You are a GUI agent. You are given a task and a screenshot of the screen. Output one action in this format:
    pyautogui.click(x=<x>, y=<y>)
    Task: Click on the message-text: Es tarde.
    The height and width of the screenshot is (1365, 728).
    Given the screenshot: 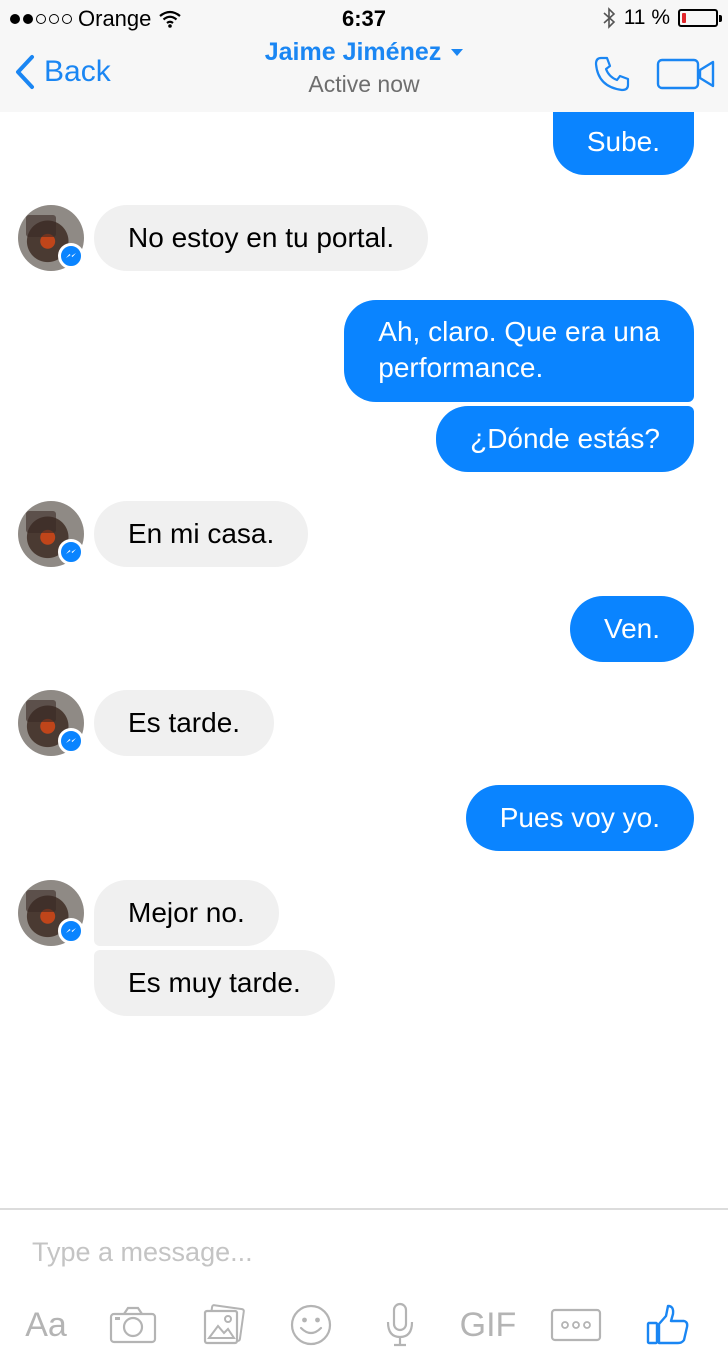 What is the action you would take?
    pyautogui.click(x=184, y=722)
    